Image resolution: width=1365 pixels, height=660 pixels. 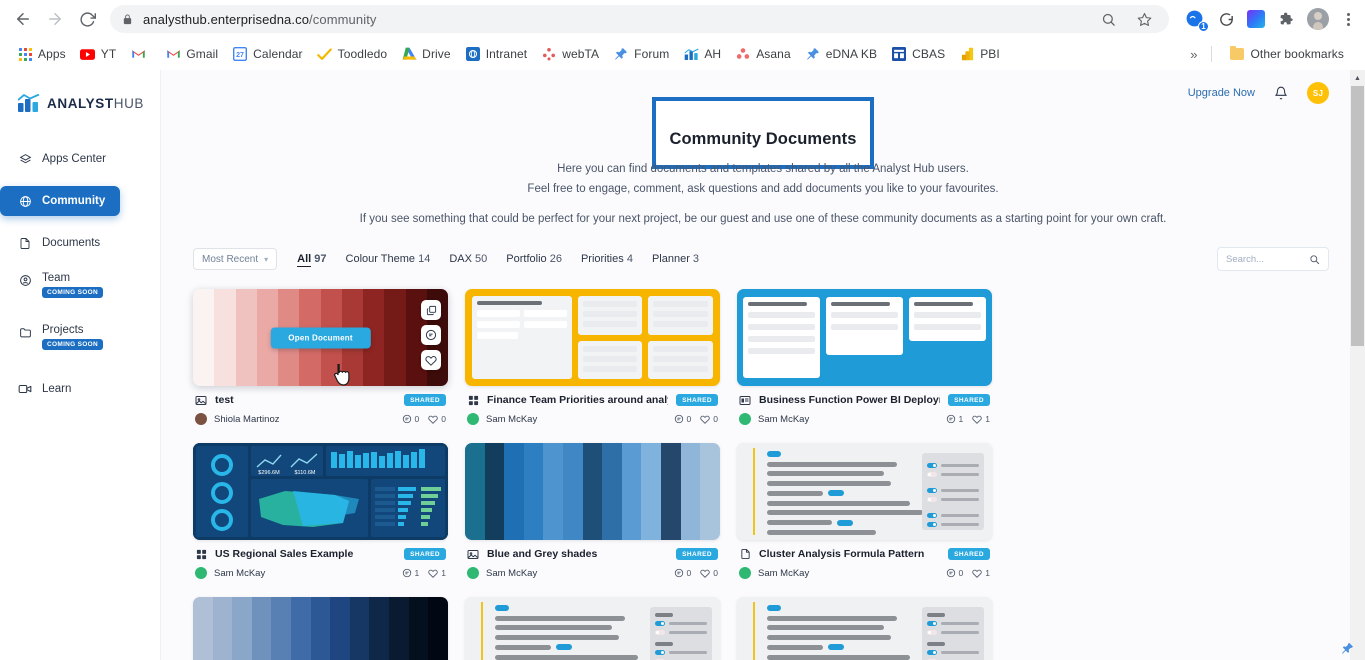 I want to click on address-bar: analysthub.enterprisedna.co/community, so click(x=639, y=19).